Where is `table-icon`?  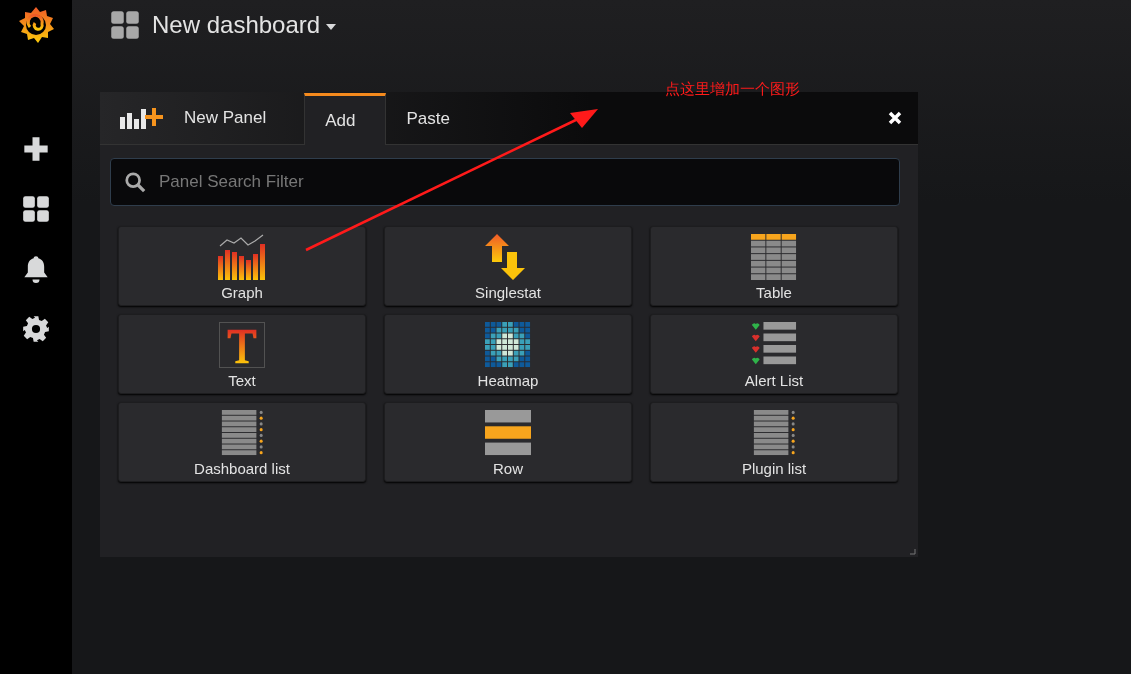 table-icon is located at coordinates (774, 257).